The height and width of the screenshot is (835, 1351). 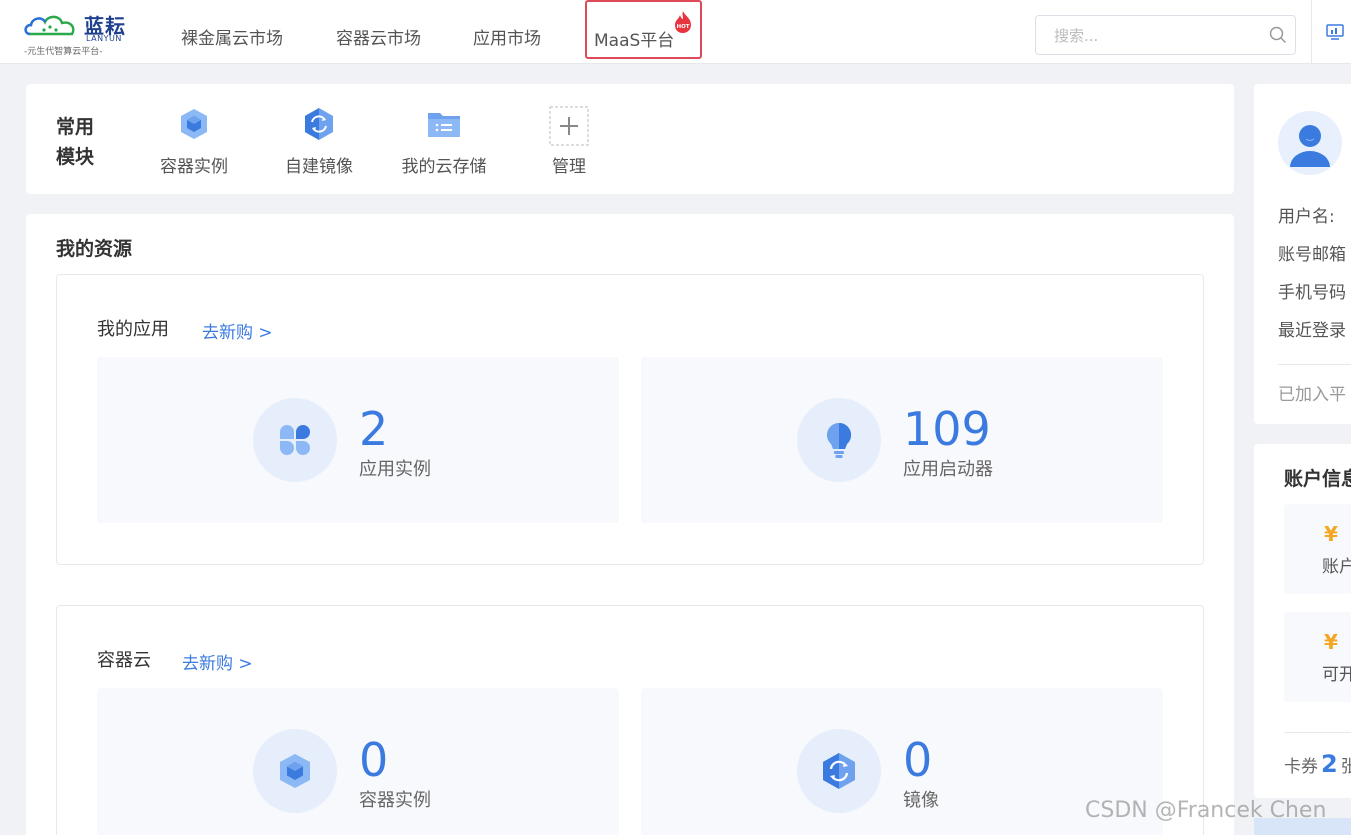 What do you see at coordinates (378, 36) in the screenshot?
I see `nav-container-market: 容器云市场` at bounding box center [378, 36].